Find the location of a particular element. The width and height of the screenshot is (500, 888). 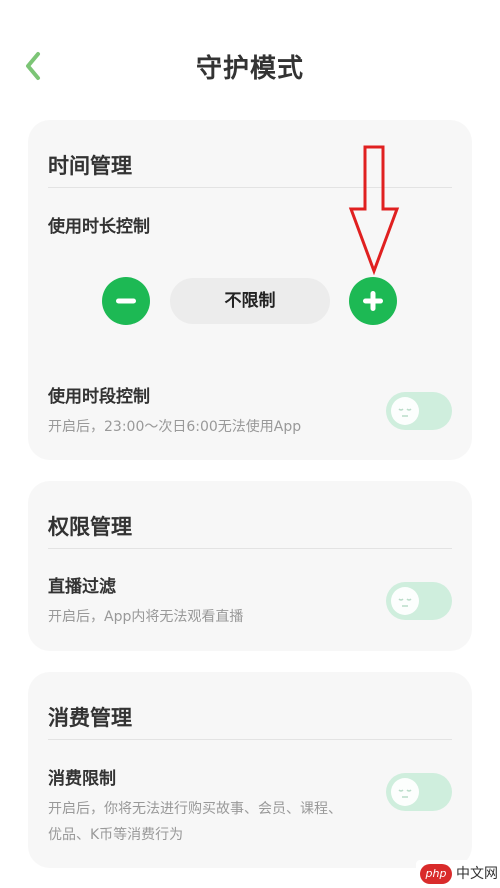

decrease-button is located at coordinates (126, 301).